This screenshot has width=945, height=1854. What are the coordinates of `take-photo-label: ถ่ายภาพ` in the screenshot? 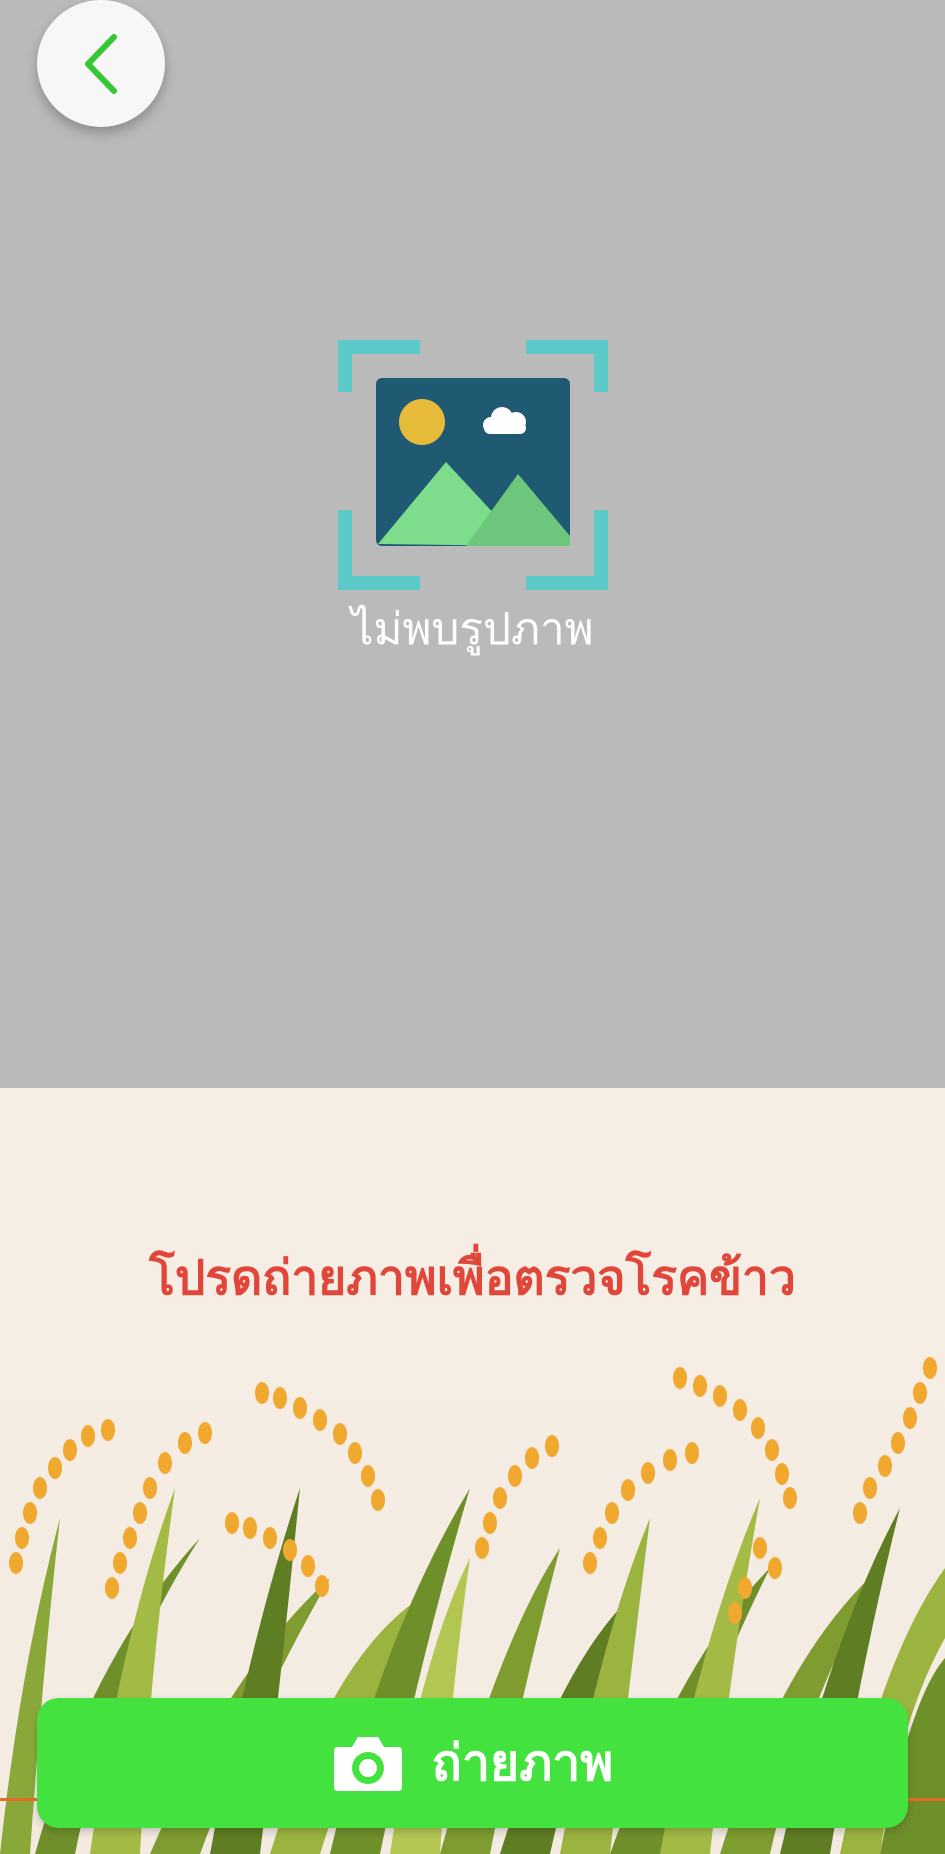 It's located at (522, 1762).